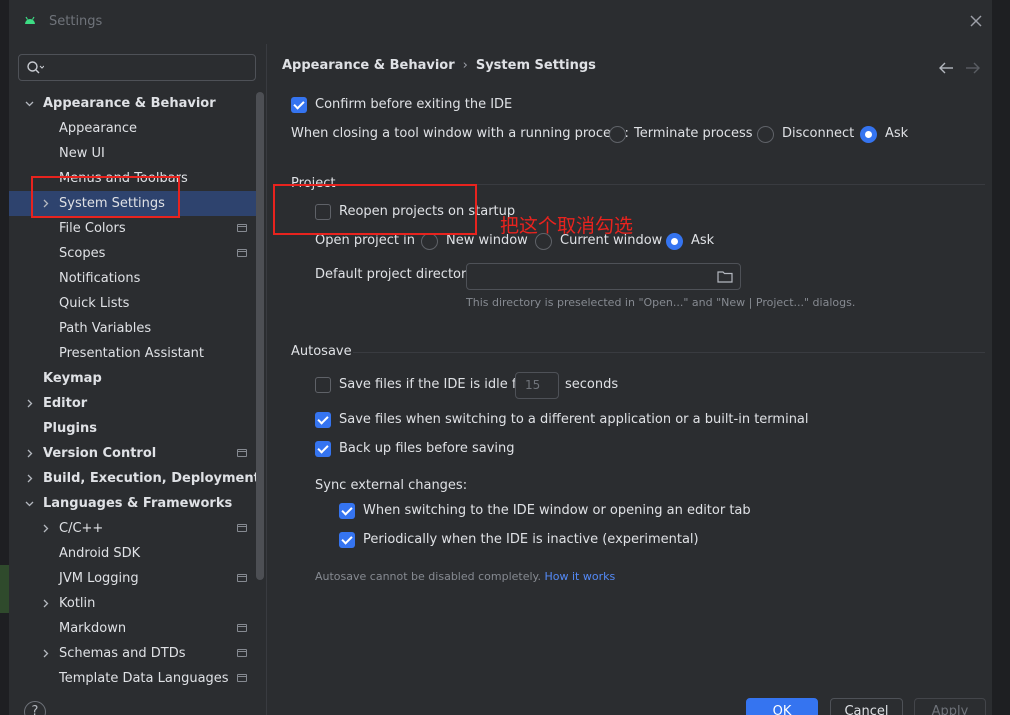 The width and height of the screenshot is (1010, 715). I want to click on backup-files-checkbox, so click(323, 449).